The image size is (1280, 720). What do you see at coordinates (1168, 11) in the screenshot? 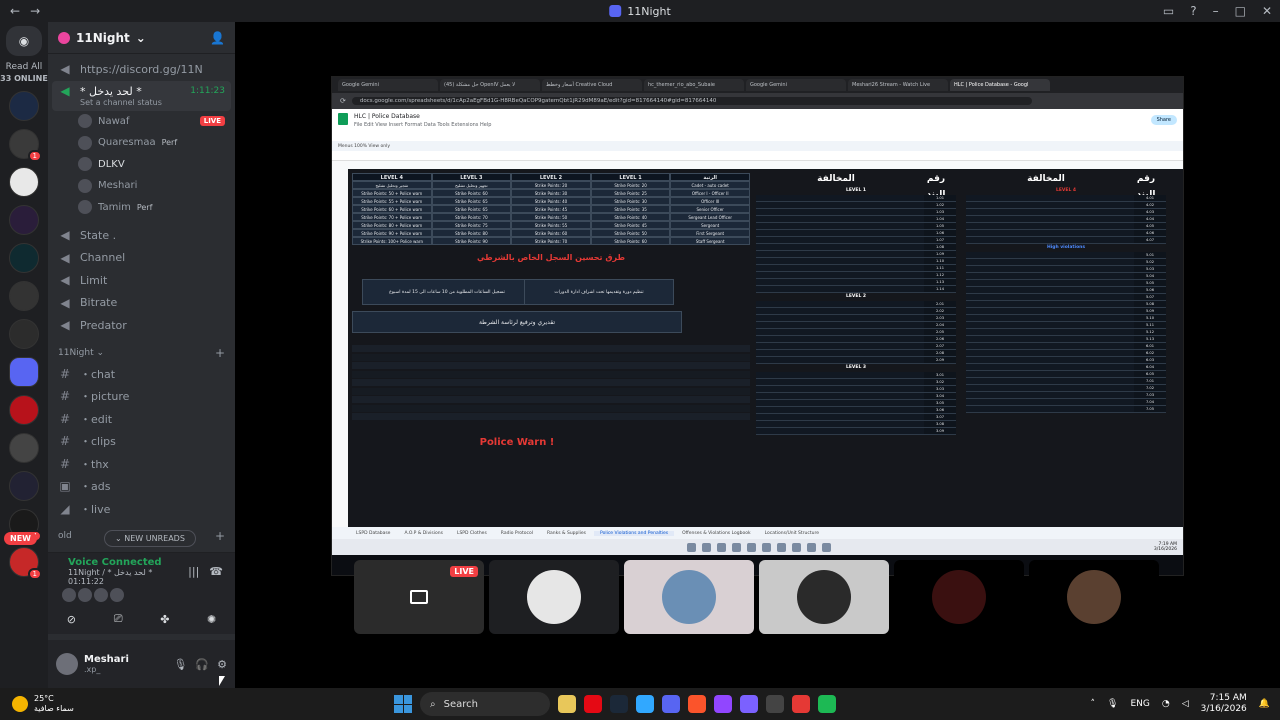
I see `inbox-icon: ▭` at bounding box center [1168, 11].